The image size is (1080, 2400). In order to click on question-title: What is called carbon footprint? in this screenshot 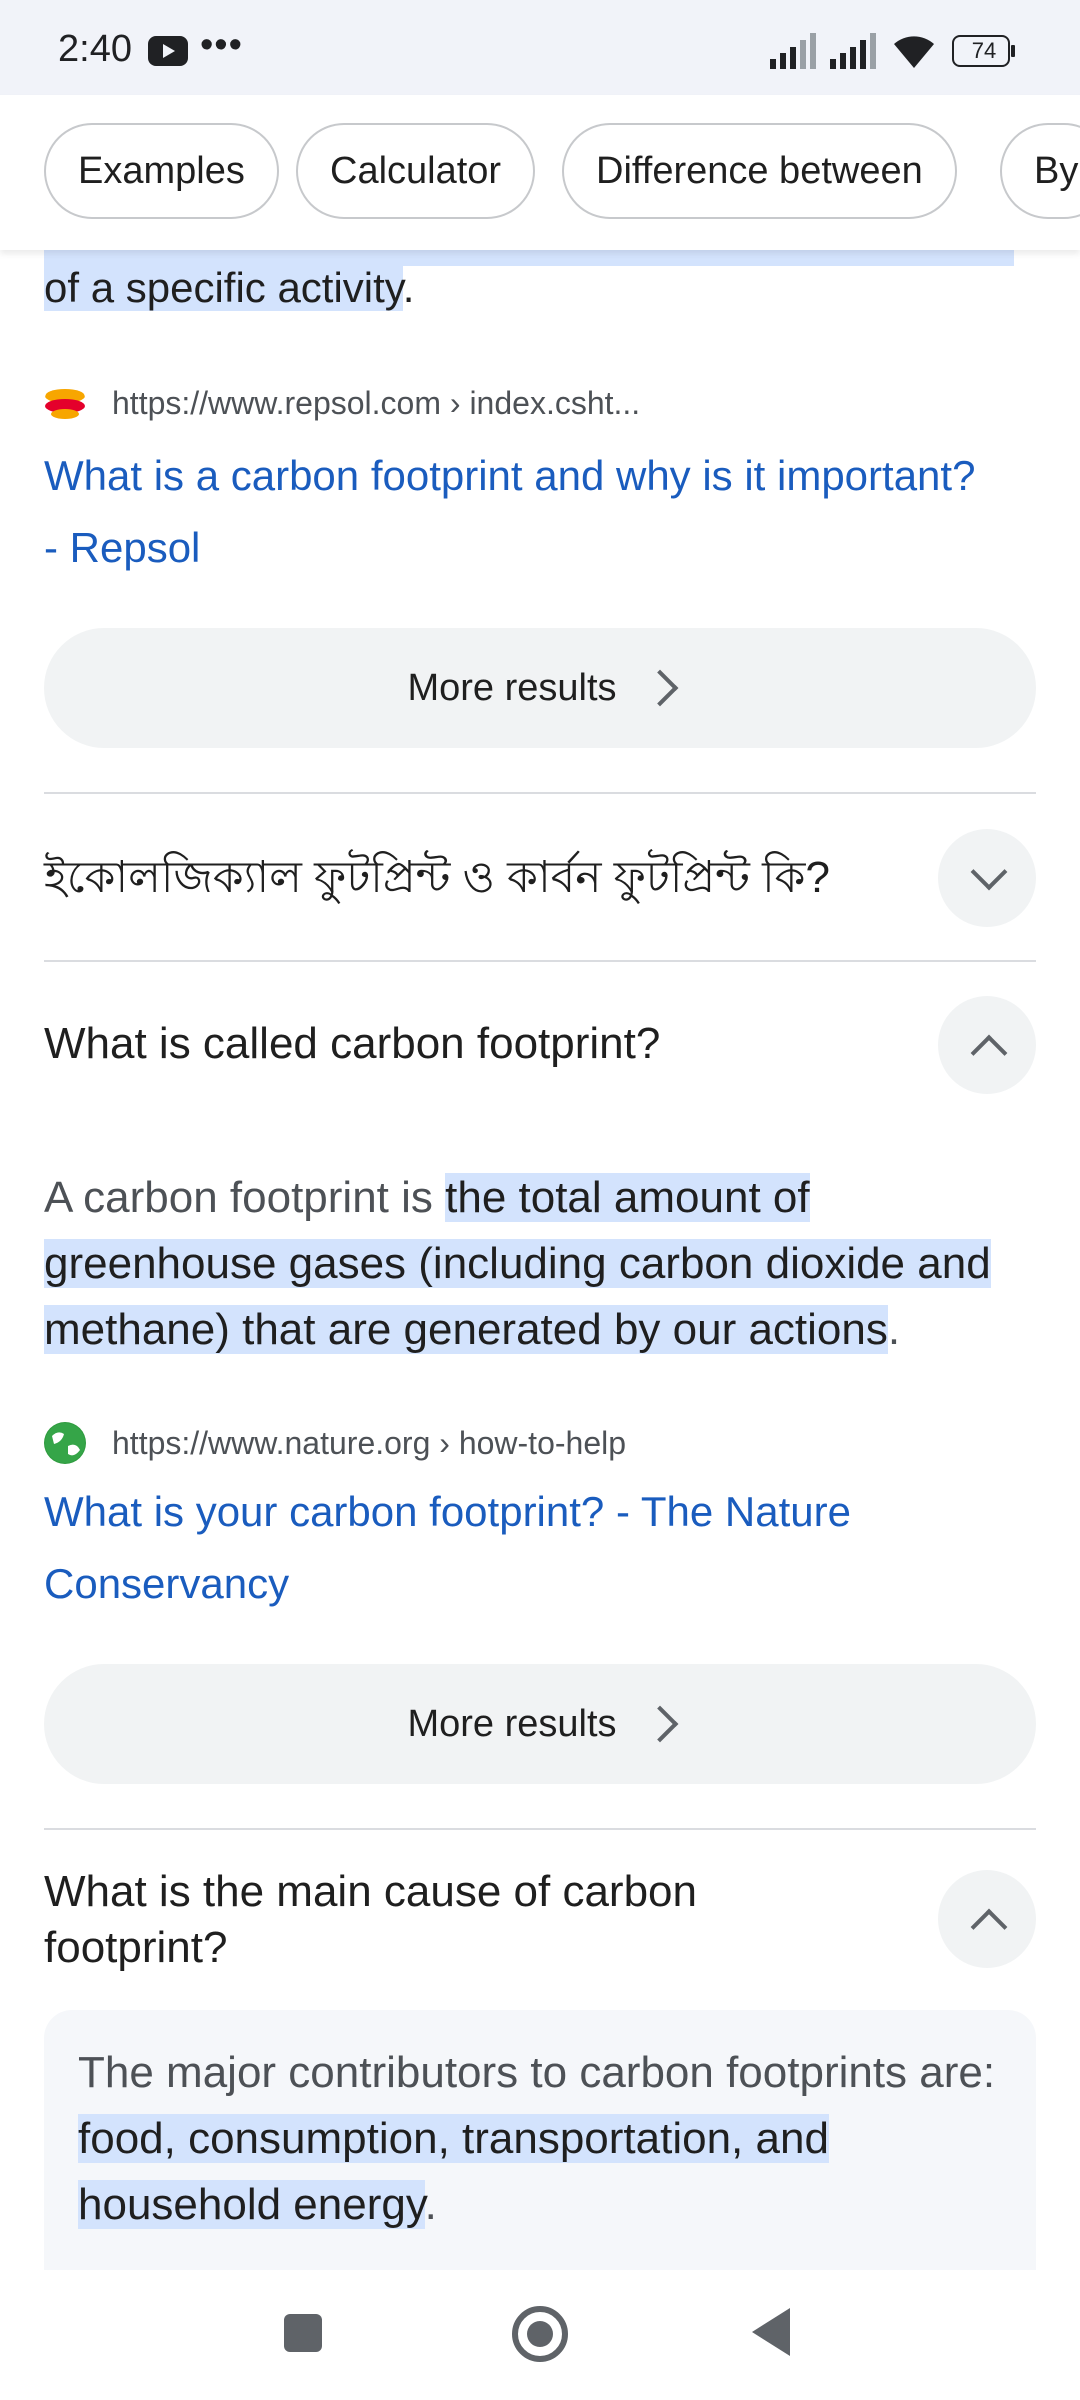, I will do `click(352, 1044)`.